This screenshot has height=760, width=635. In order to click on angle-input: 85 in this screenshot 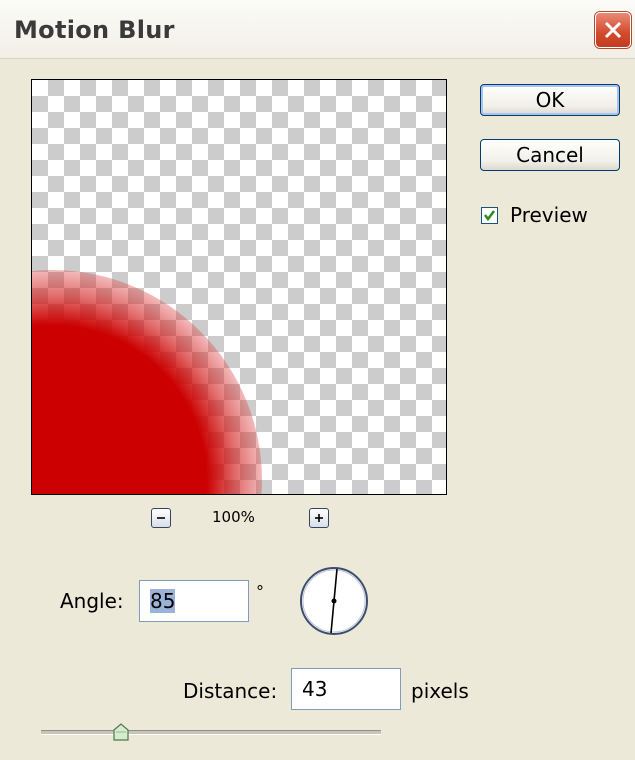, I will do `click(194, 601)`.